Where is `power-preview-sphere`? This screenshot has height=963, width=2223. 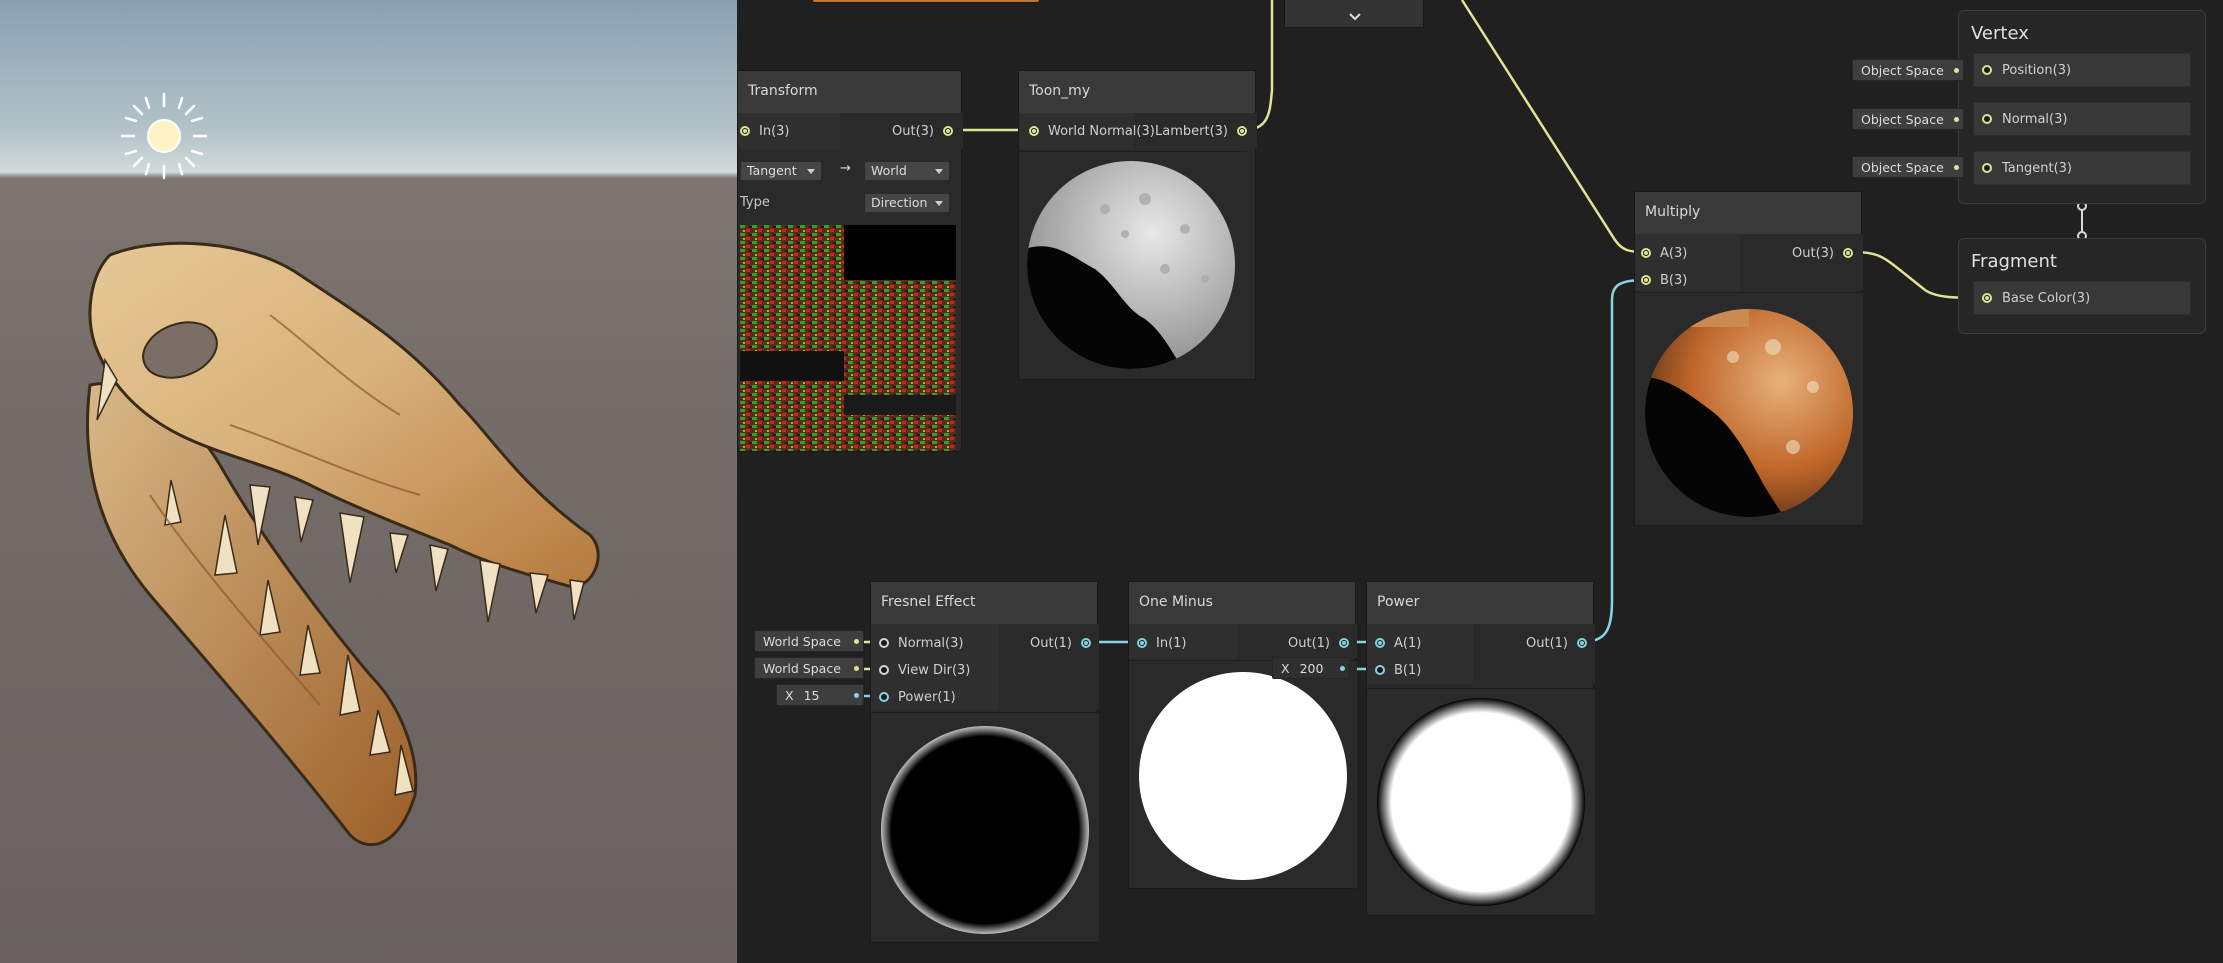 power-preview-sphere is located at coordinates (1481, 802).